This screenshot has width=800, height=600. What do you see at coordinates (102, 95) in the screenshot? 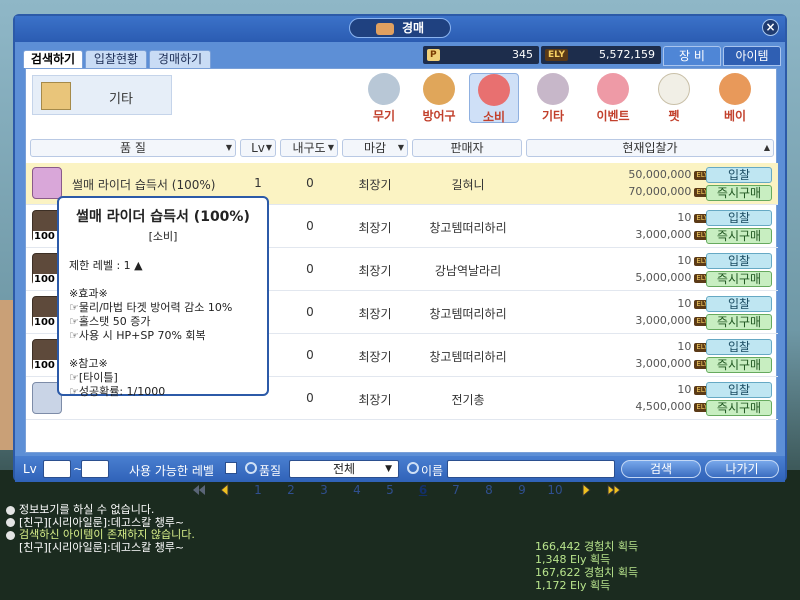
I see `selected-category: 기타` at bounding box center [102, 95].